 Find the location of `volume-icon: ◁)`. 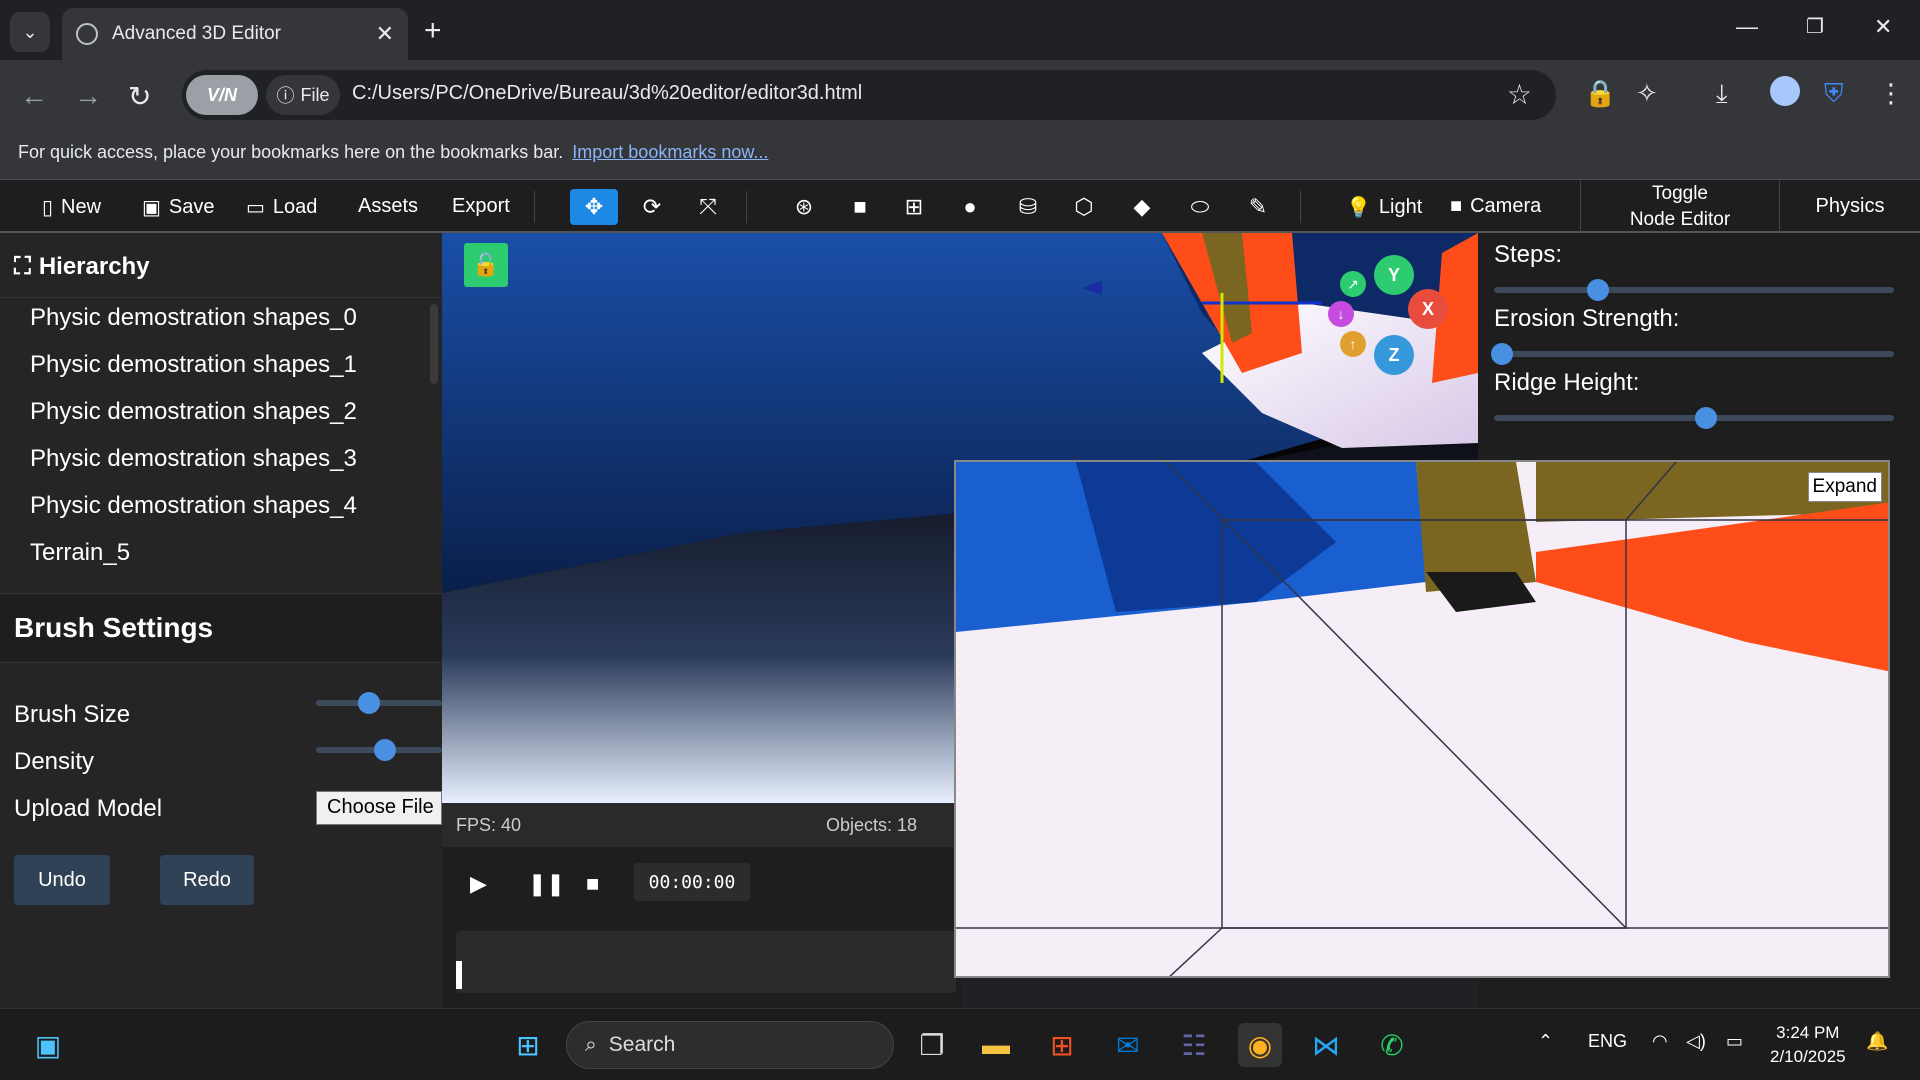

volume-icon: ◁) is located at coordinates (1696, 1041).